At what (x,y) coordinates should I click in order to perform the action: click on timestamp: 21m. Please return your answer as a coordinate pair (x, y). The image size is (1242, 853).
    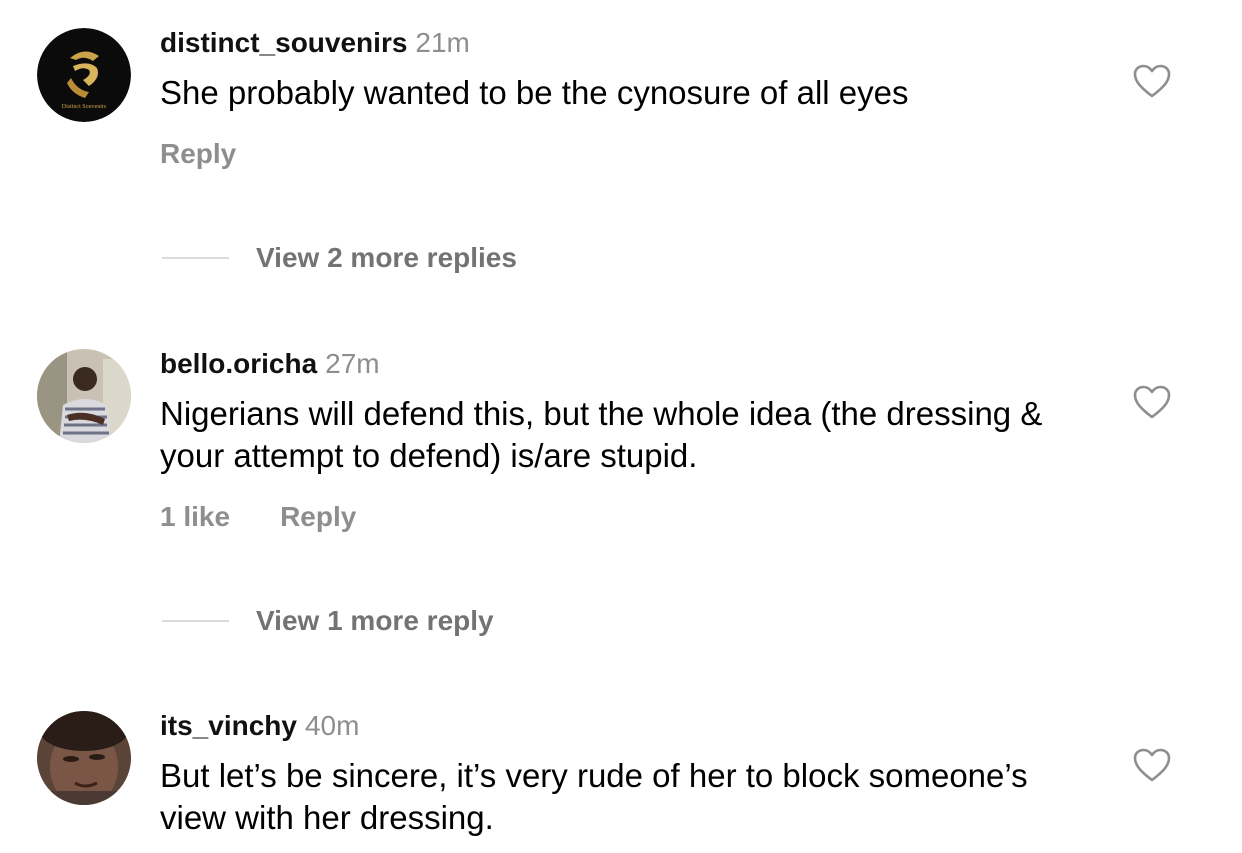
    Looking at the image, I should click on (442, 42).